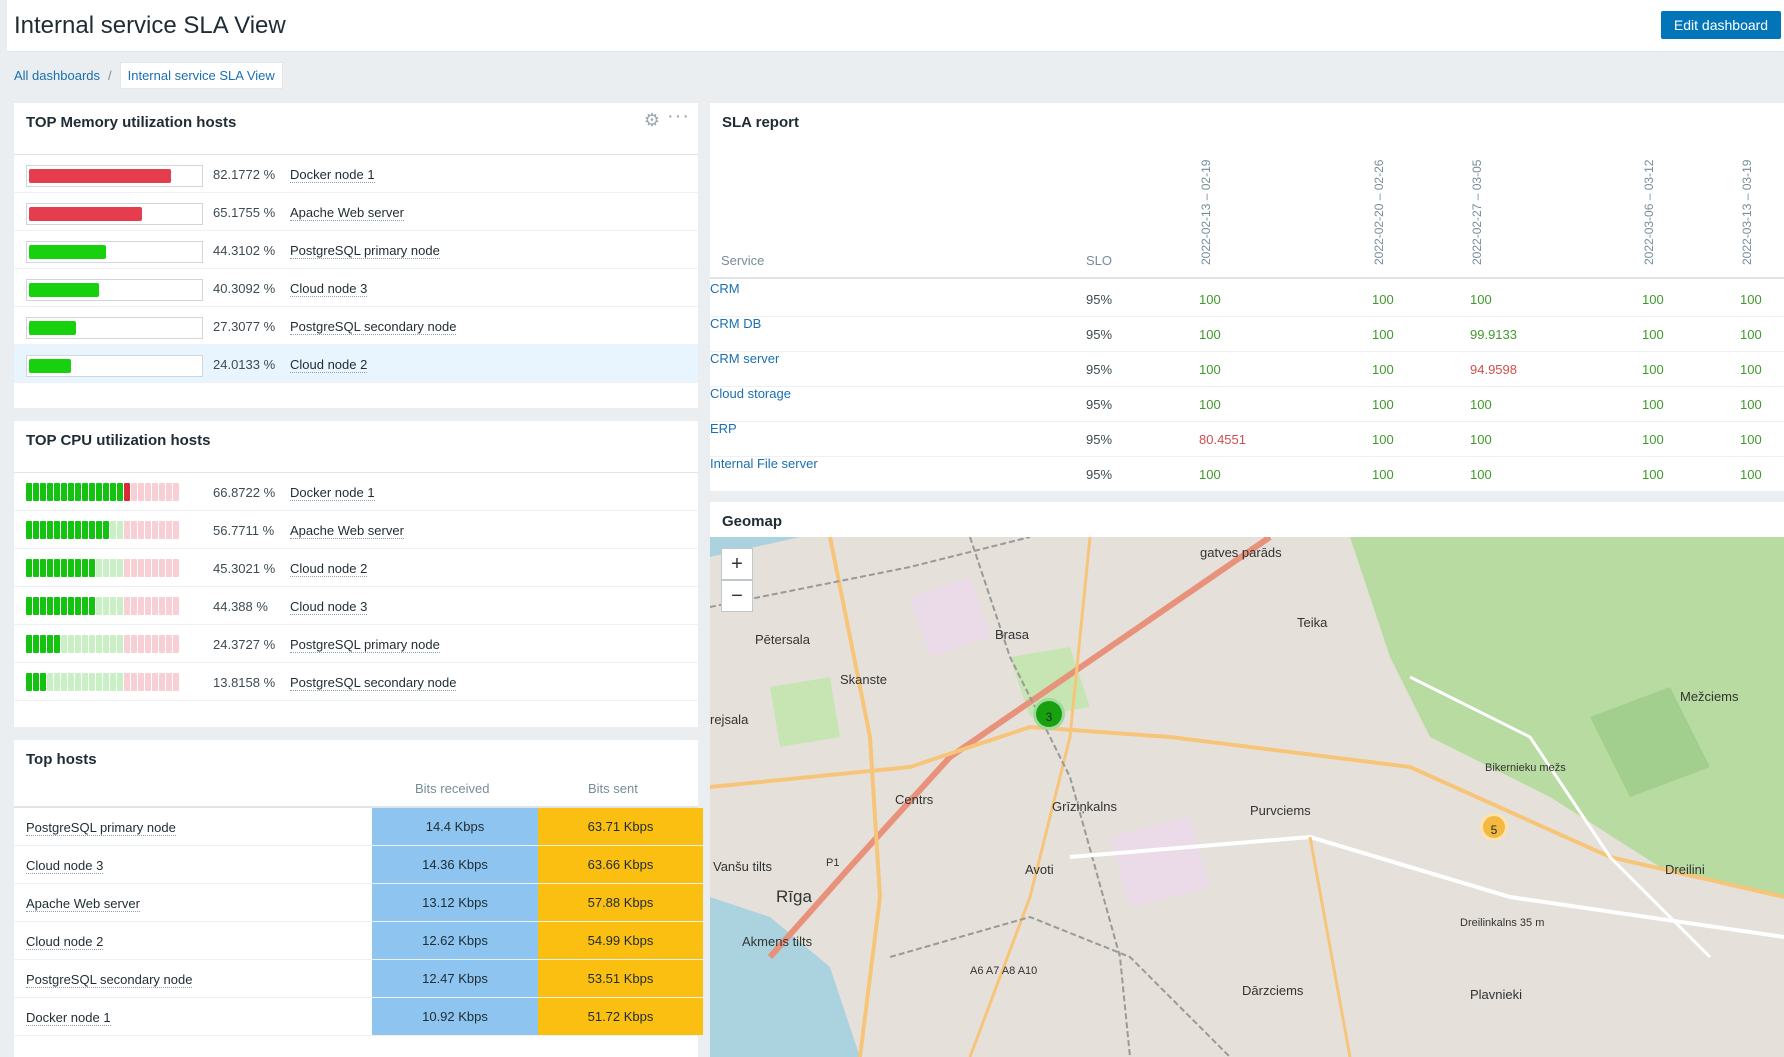  What do you see at coordinates (1494, 827) in the screenshot?
I see `map-cluster-marker: 5` at bounding box center [1494, 827].